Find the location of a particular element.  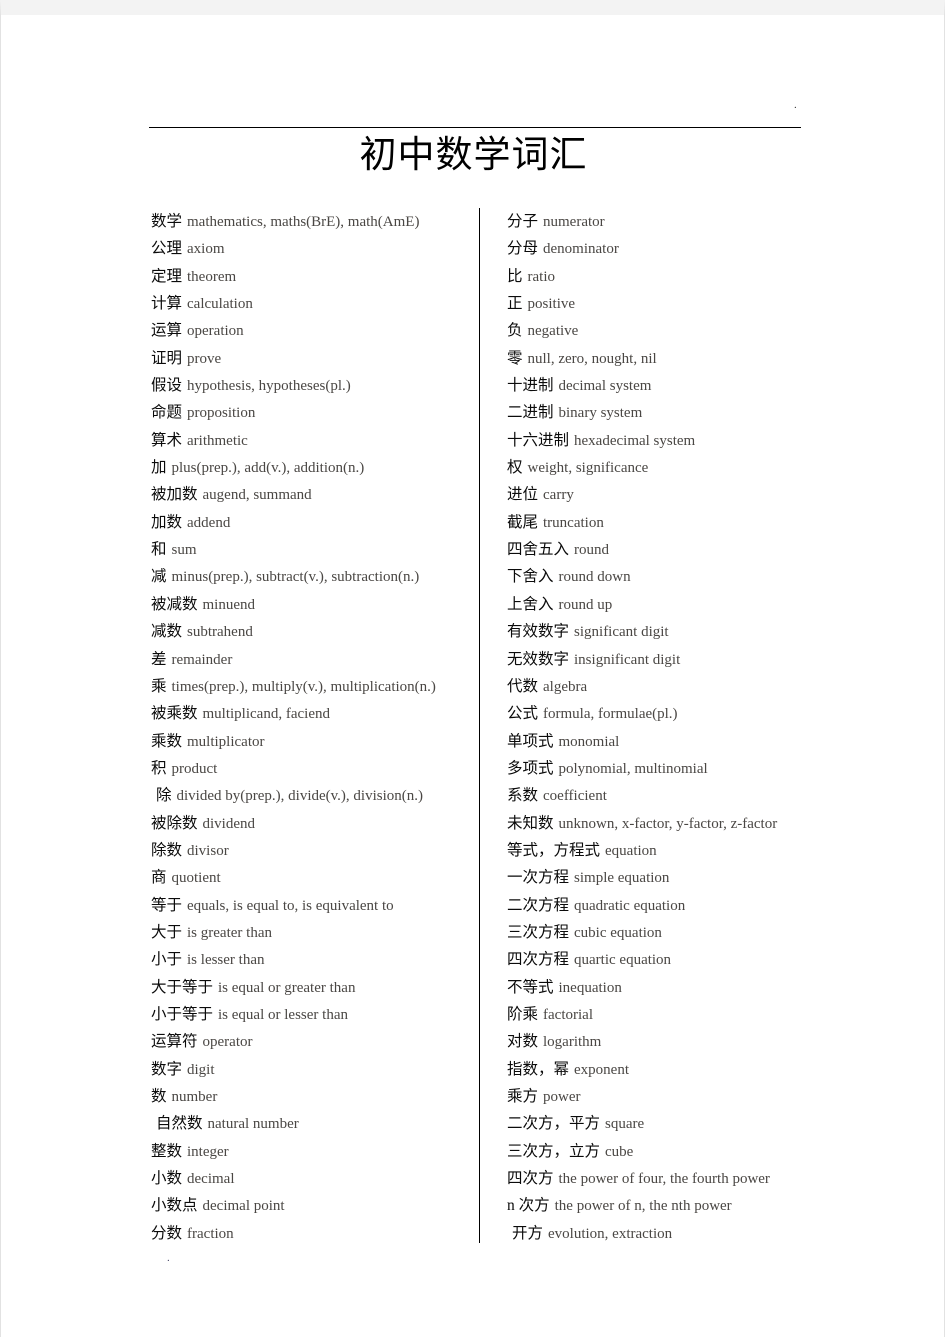

term-chinese: 数字 is located at coordinates (167, 1069).